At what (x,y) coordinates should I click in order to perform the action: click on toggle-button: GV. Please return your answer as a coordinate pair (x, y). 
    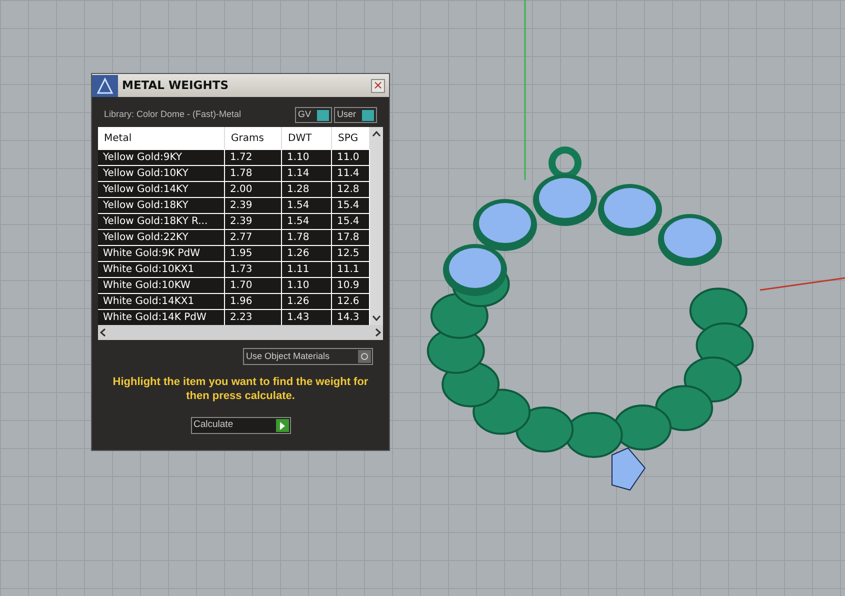
    Looking at the image, I should click on (313, 115).